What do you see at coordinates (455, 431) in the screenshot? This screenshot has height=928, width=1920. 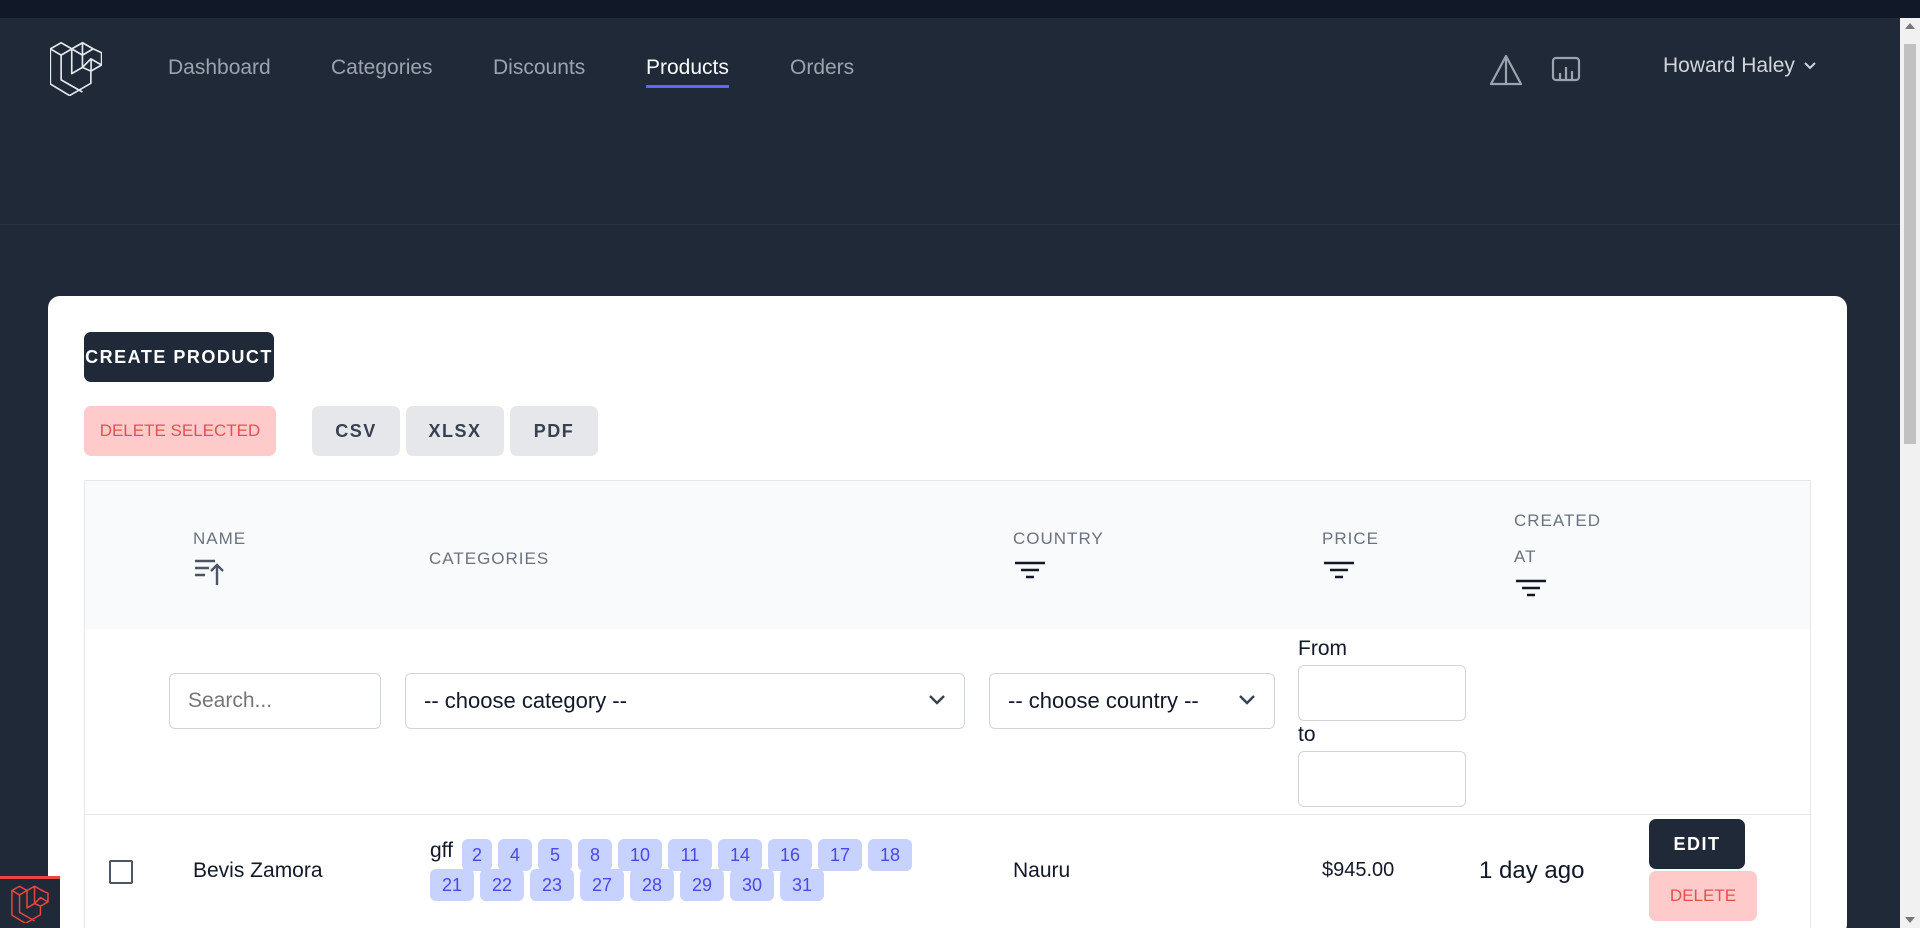 I see `export-xlsx-button: XLSX` at bounding box center [455, 431].